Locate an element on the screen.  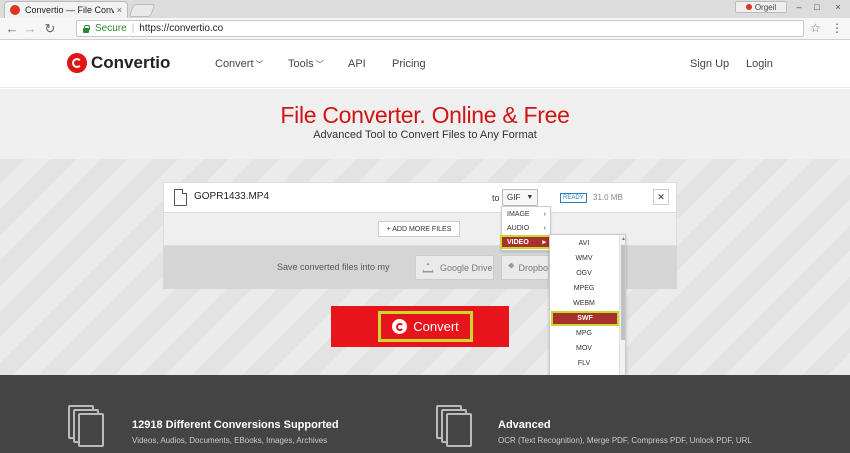
google-drive-icon is located at coordinates (428, 267).